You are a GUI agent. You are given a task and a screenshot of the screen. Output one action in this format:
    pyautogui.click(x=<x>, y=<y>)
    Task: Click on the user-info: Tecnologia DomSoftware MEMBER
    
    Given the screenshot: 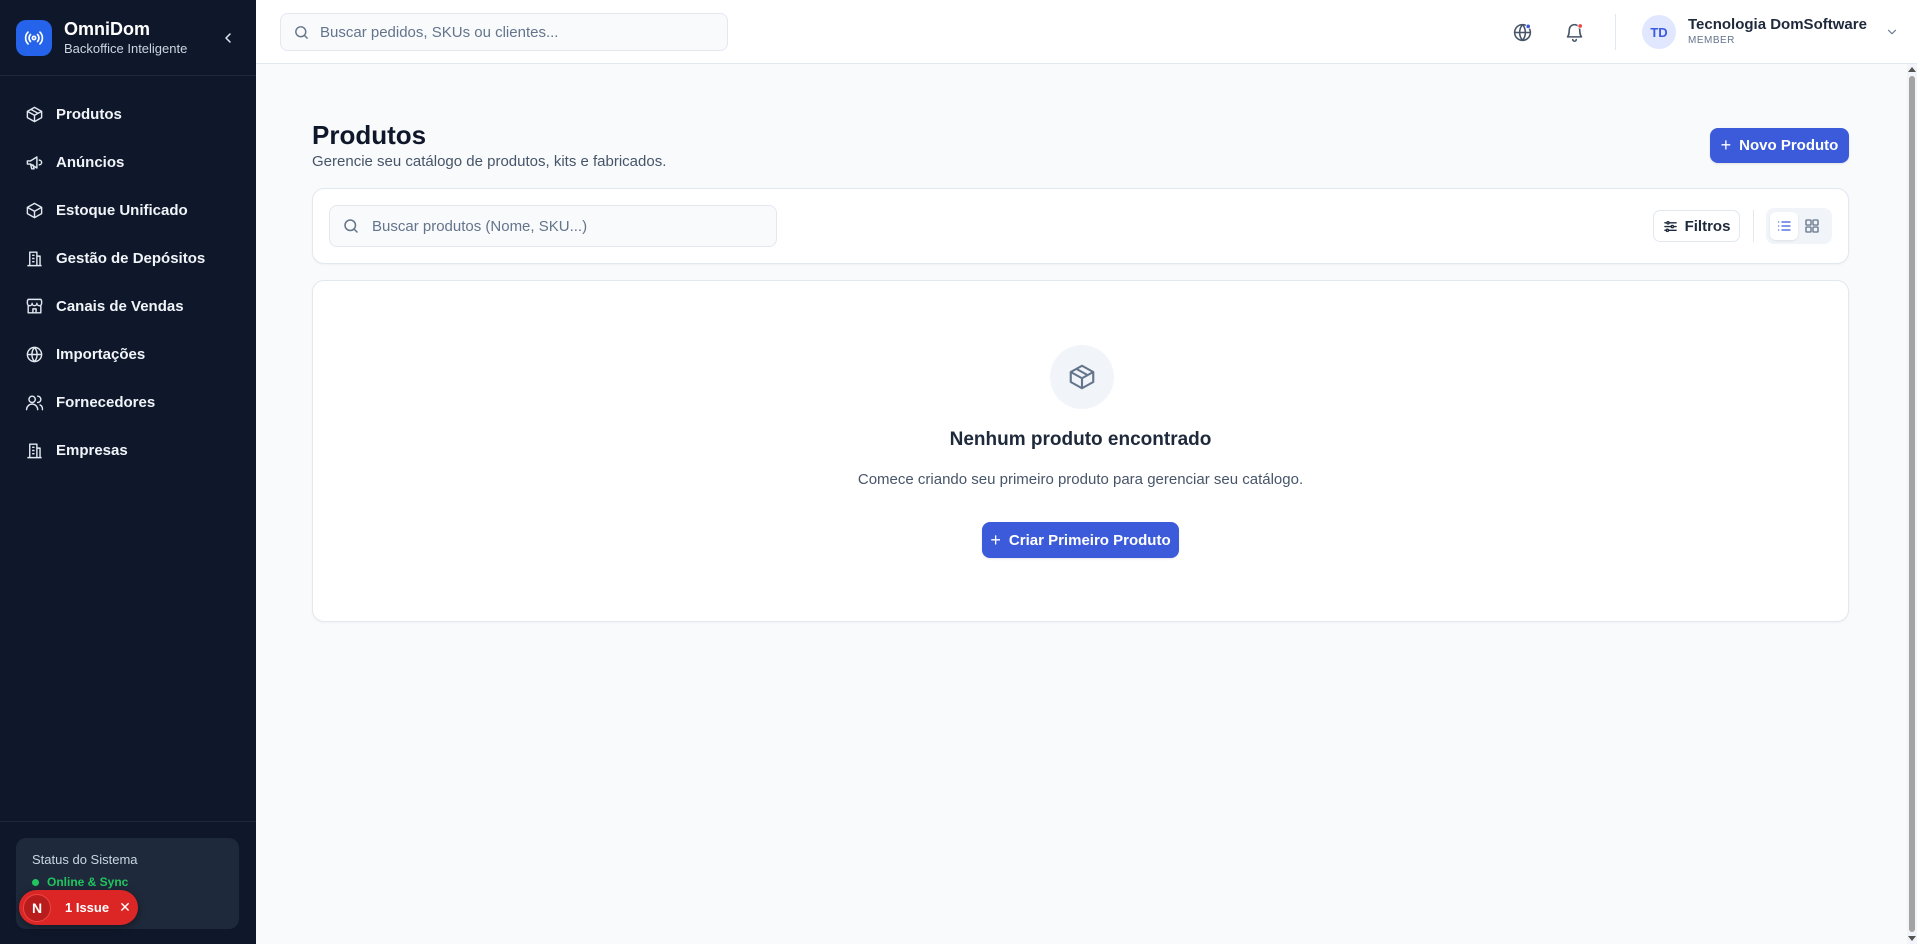 What is the action you would take?
    pyautogui.click(x=1777, y=32)
    